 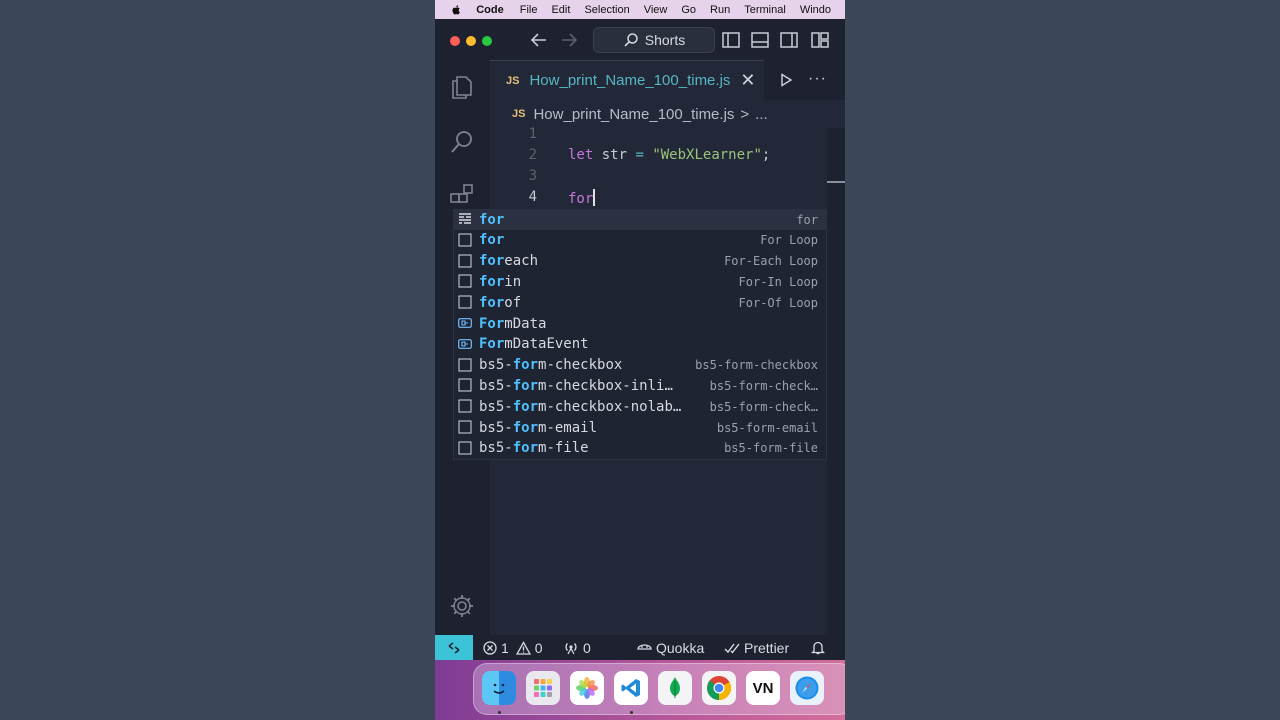 I want to click on breadcrumb-js-icon: JS, so click(x=519, y=114).